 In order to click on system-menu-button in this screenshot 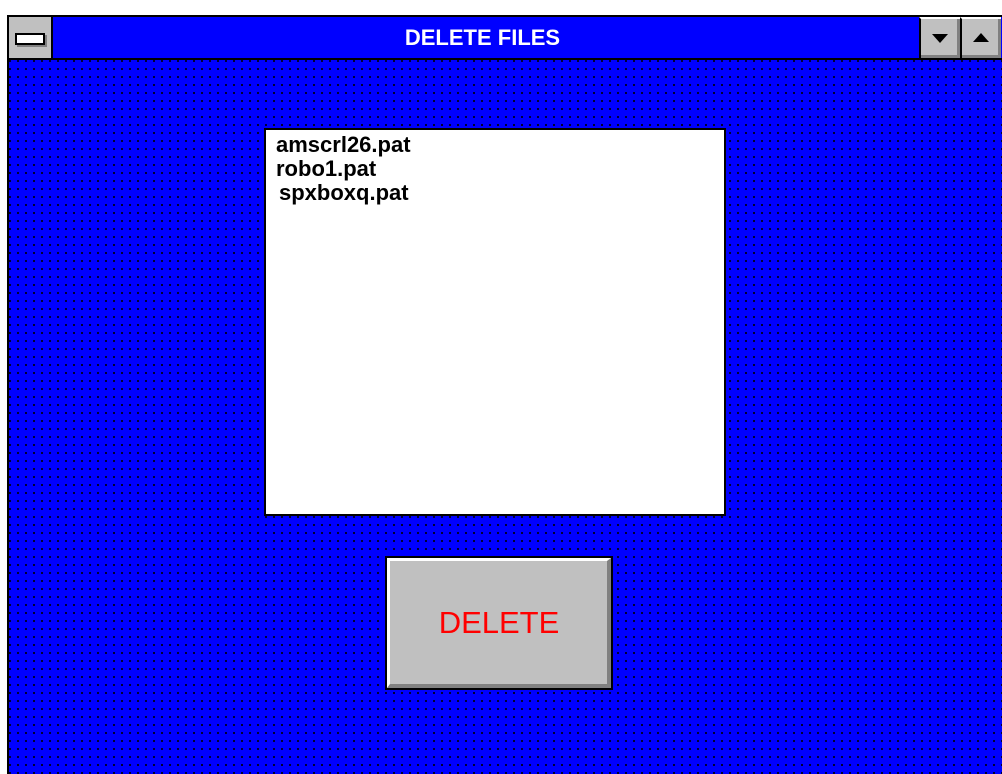, I will do `click(31, 37)`.